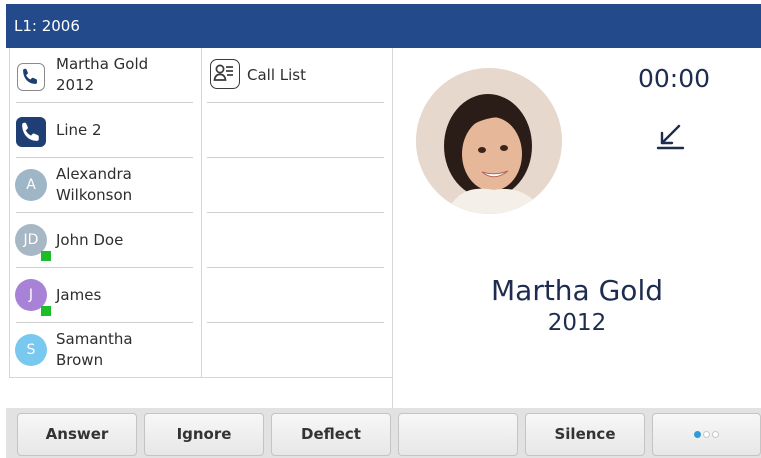 The height and width of the screenshot is (458, 761). What do you see at coordinates (31, 185) in the screenshot?
I see `avatar: A` at bounding box center [31, 185].